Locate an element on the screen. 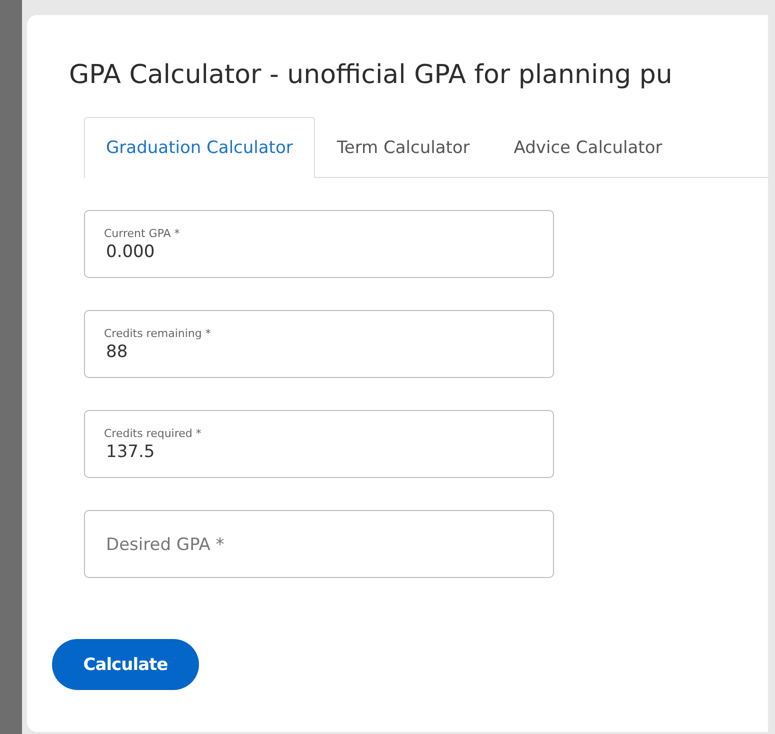 Image resolution: width=775 pixels, height=734 pixels. dialog-title: GPA Calculator - unofficial GPA for planning pu is located at coordinates (371, 75).